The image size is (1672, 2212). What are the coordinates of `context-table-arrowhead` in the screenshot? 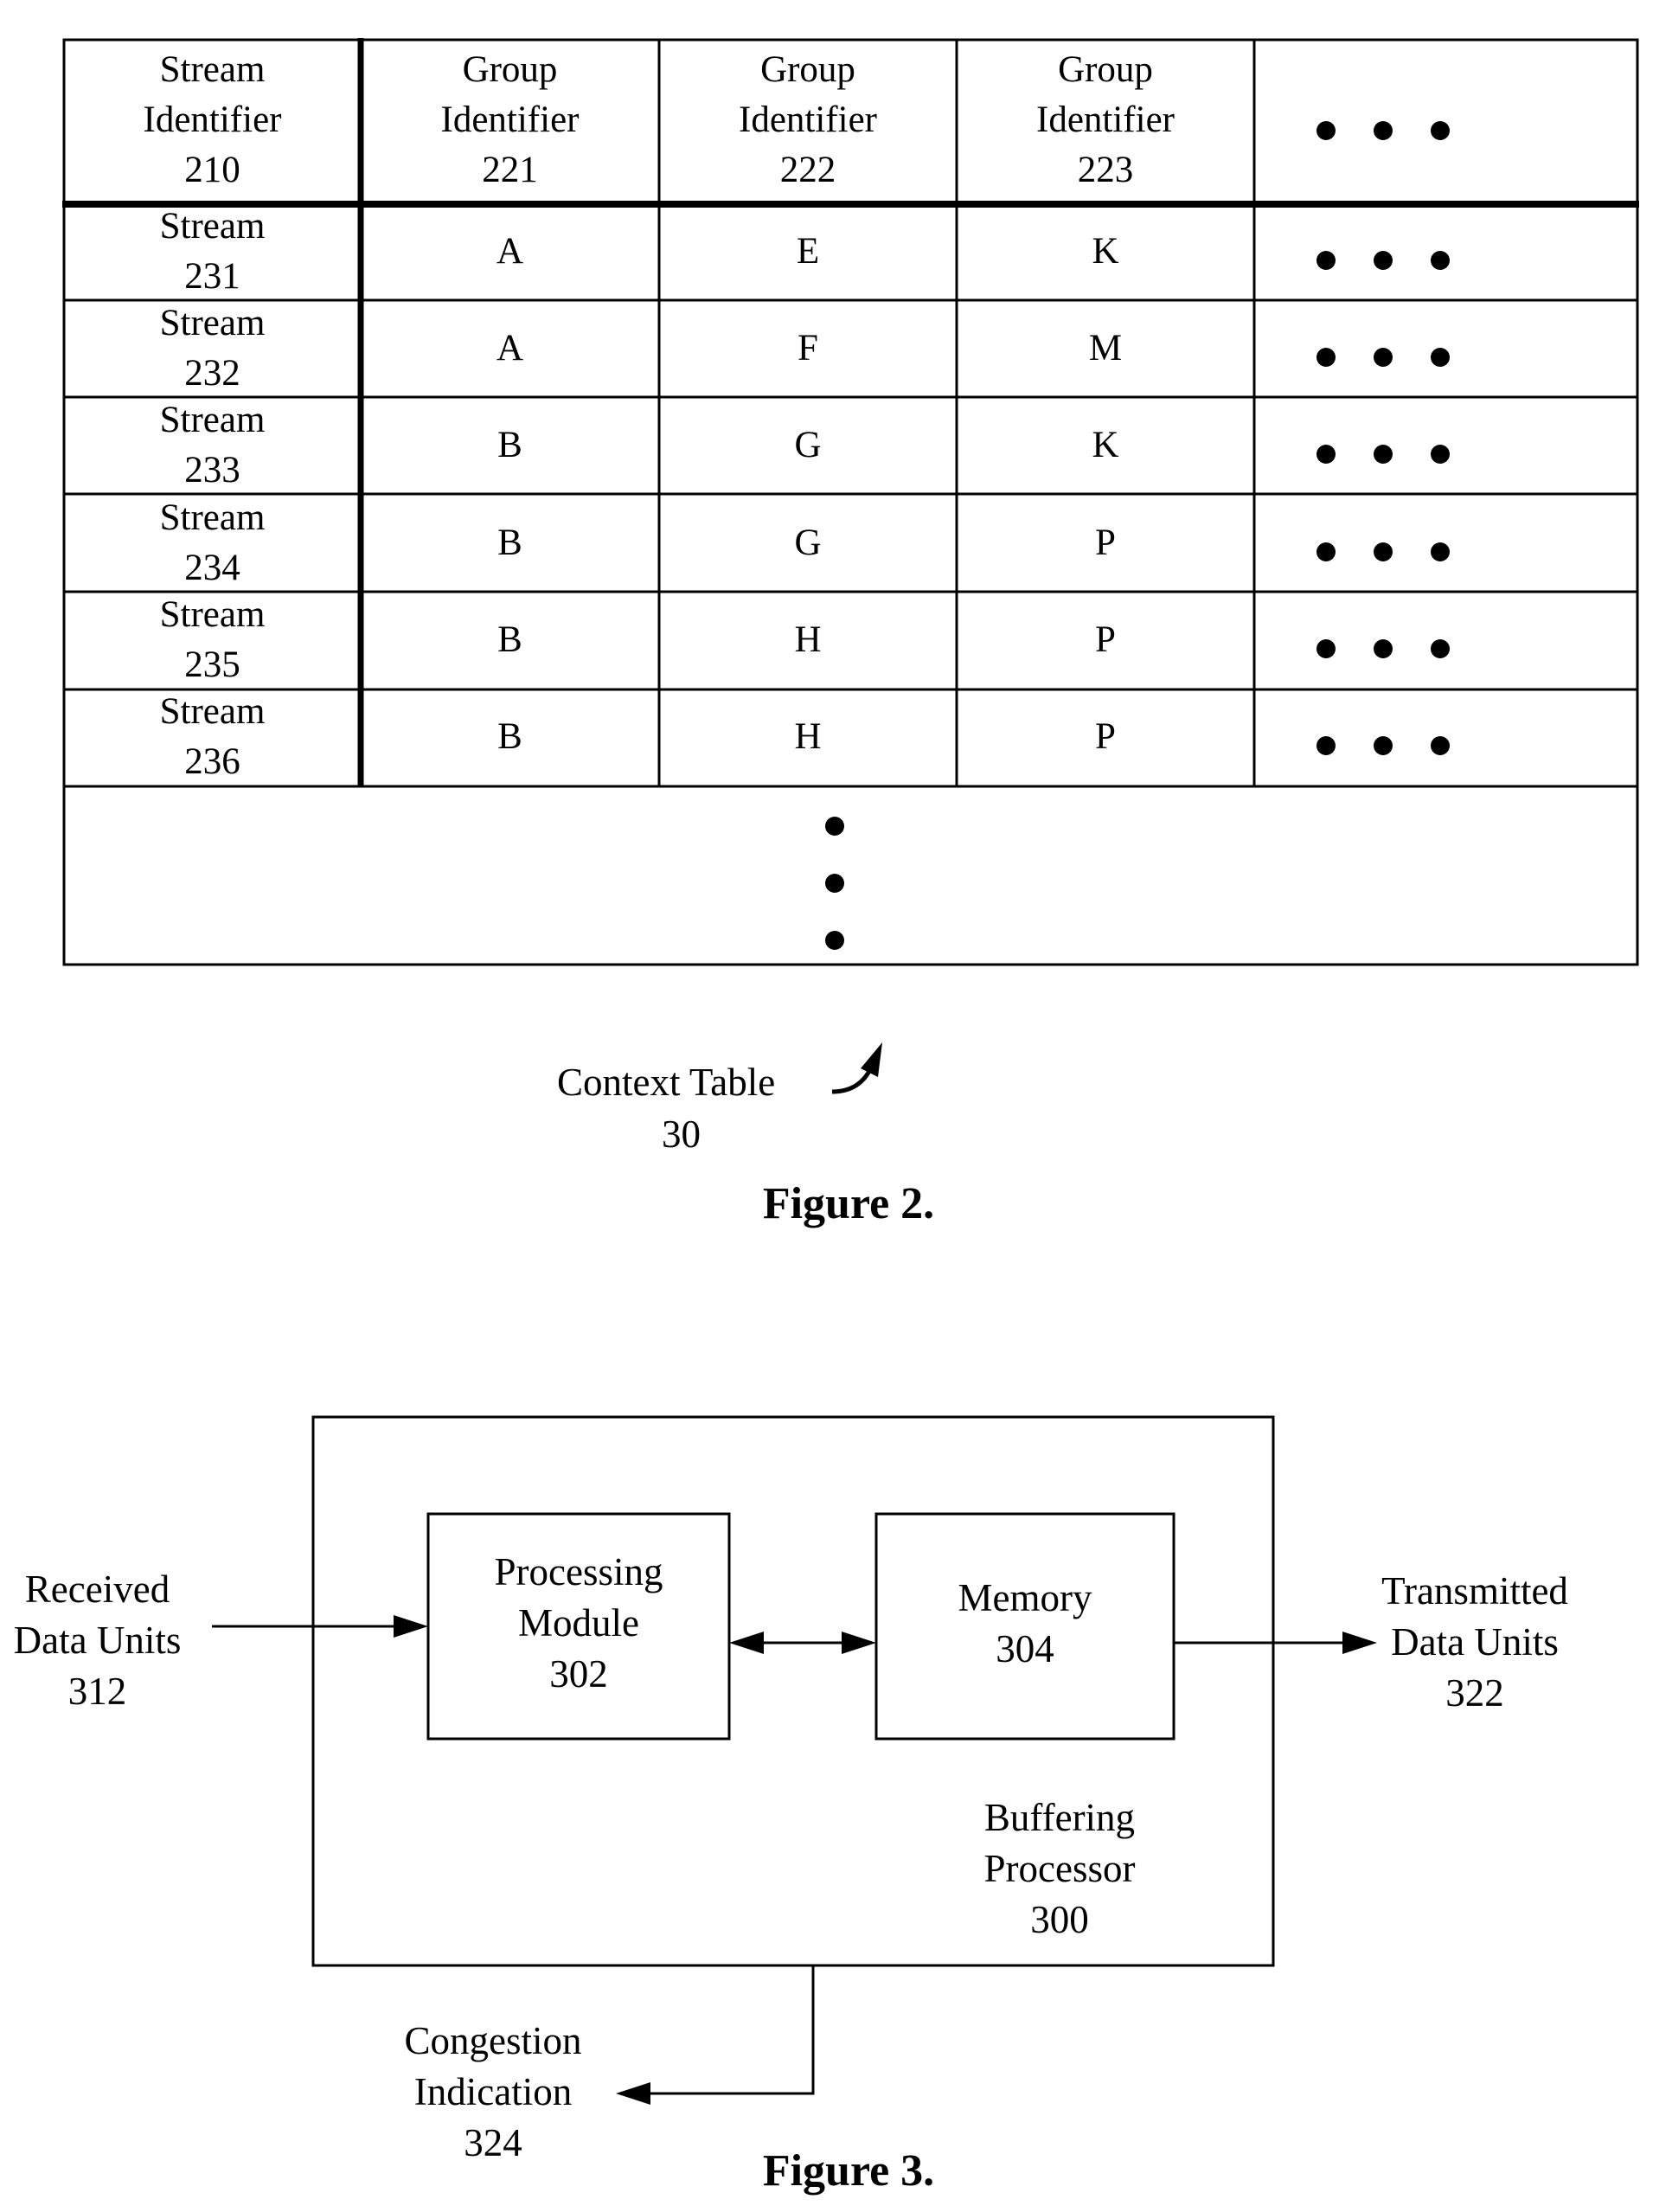 It's located at (871, 1059).